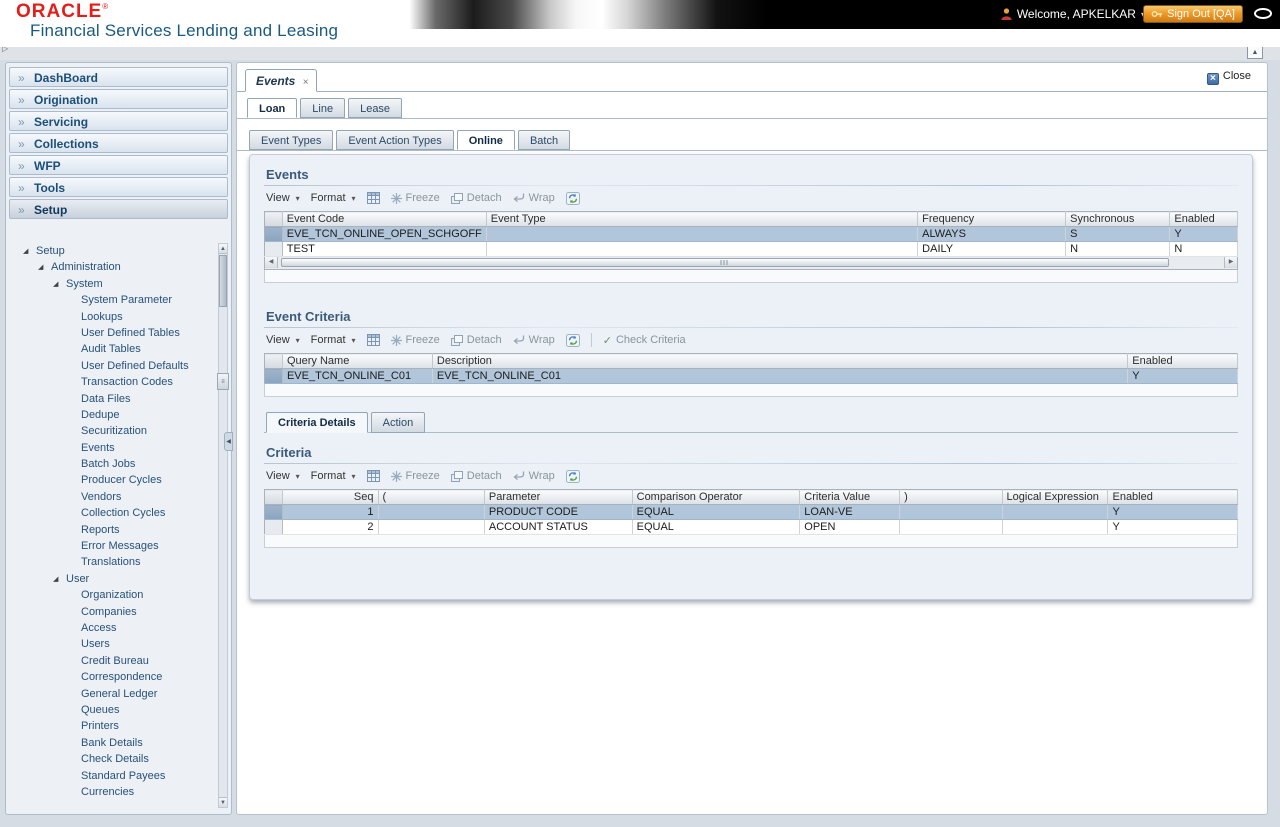  Describe the element at coordinates (323, 108) in the screenshot. I see `tab-line: Line` at that location.